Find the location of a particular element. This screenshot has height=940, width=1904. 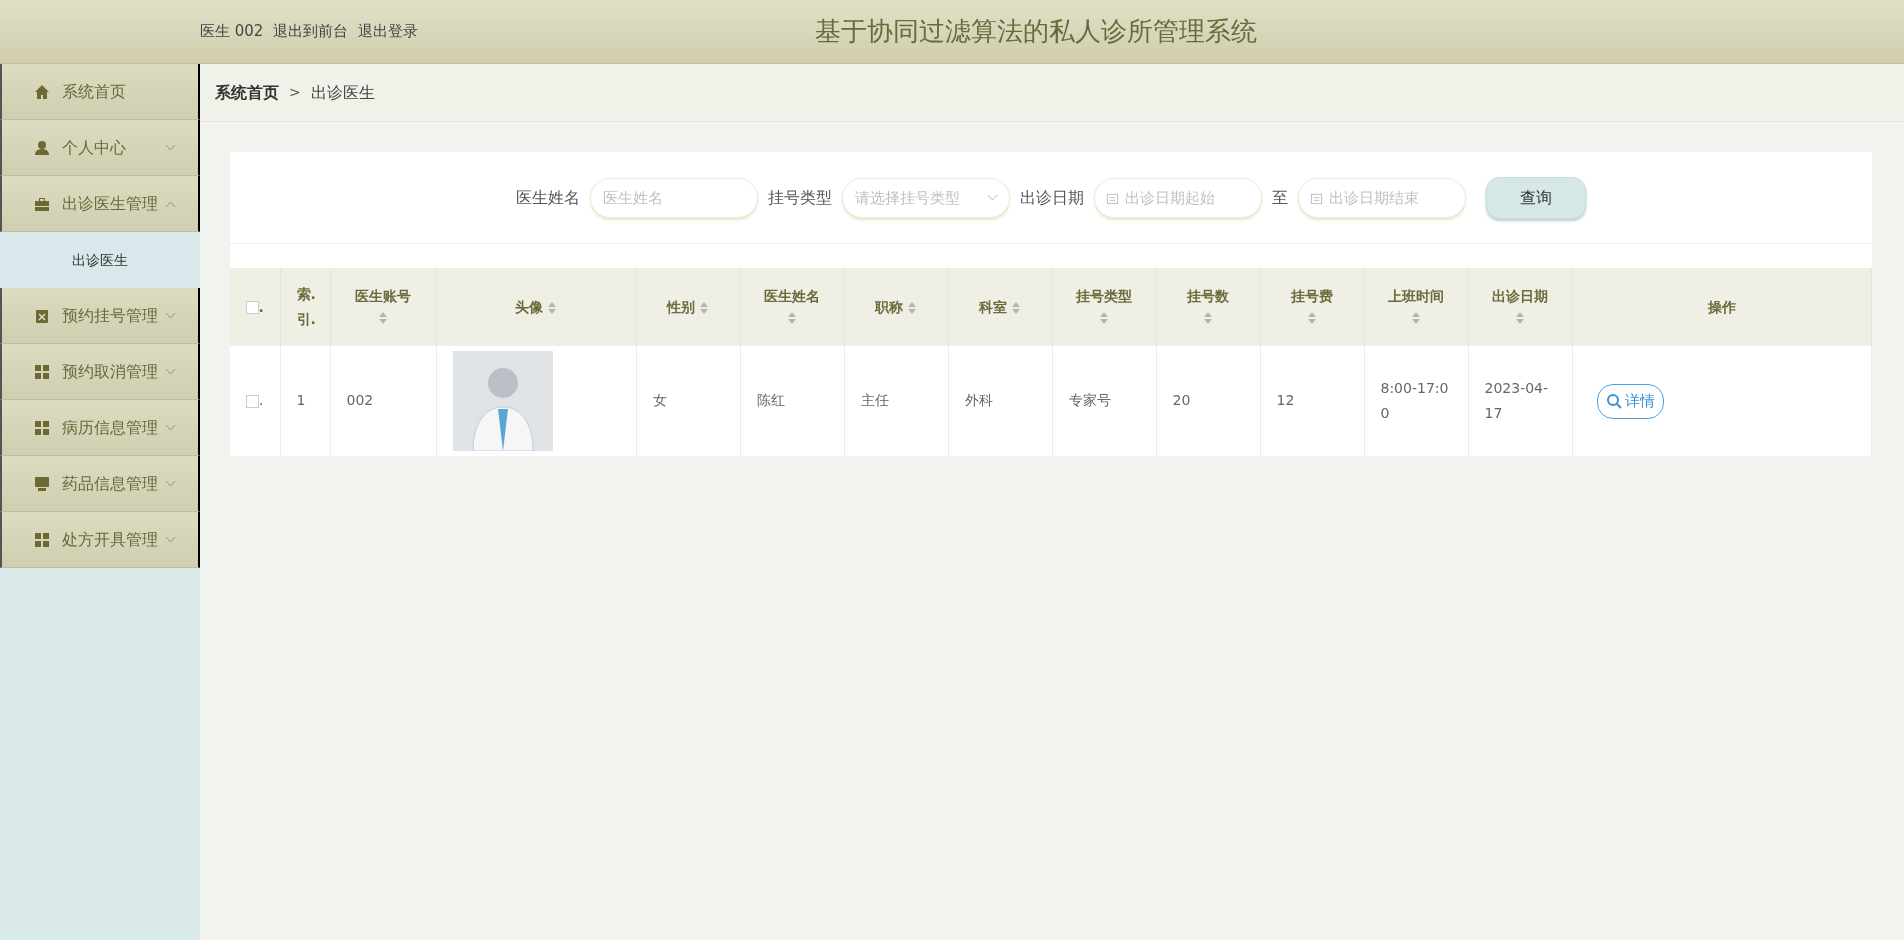

column-header: 头像 is located at coordinates (528, 306).